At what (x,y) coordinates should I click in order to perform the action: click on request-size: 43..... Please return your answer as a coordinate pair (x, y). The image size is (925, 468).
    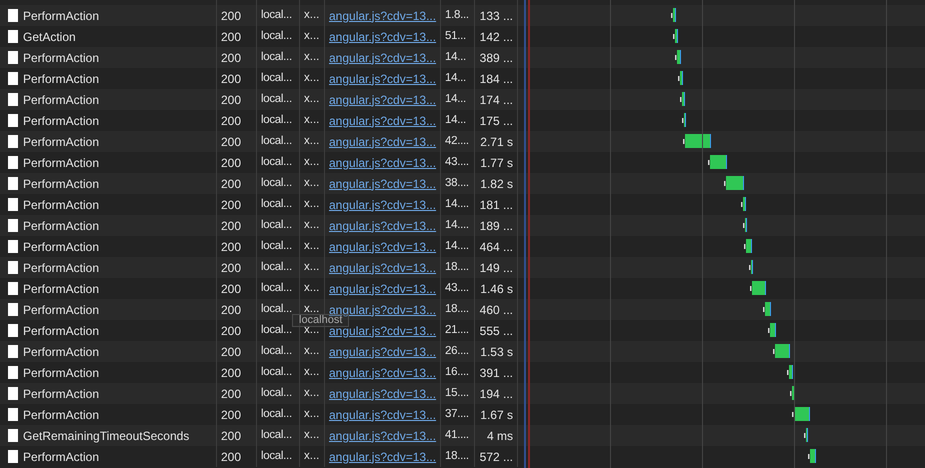
    Looking at the image, I should click on (457, 288).